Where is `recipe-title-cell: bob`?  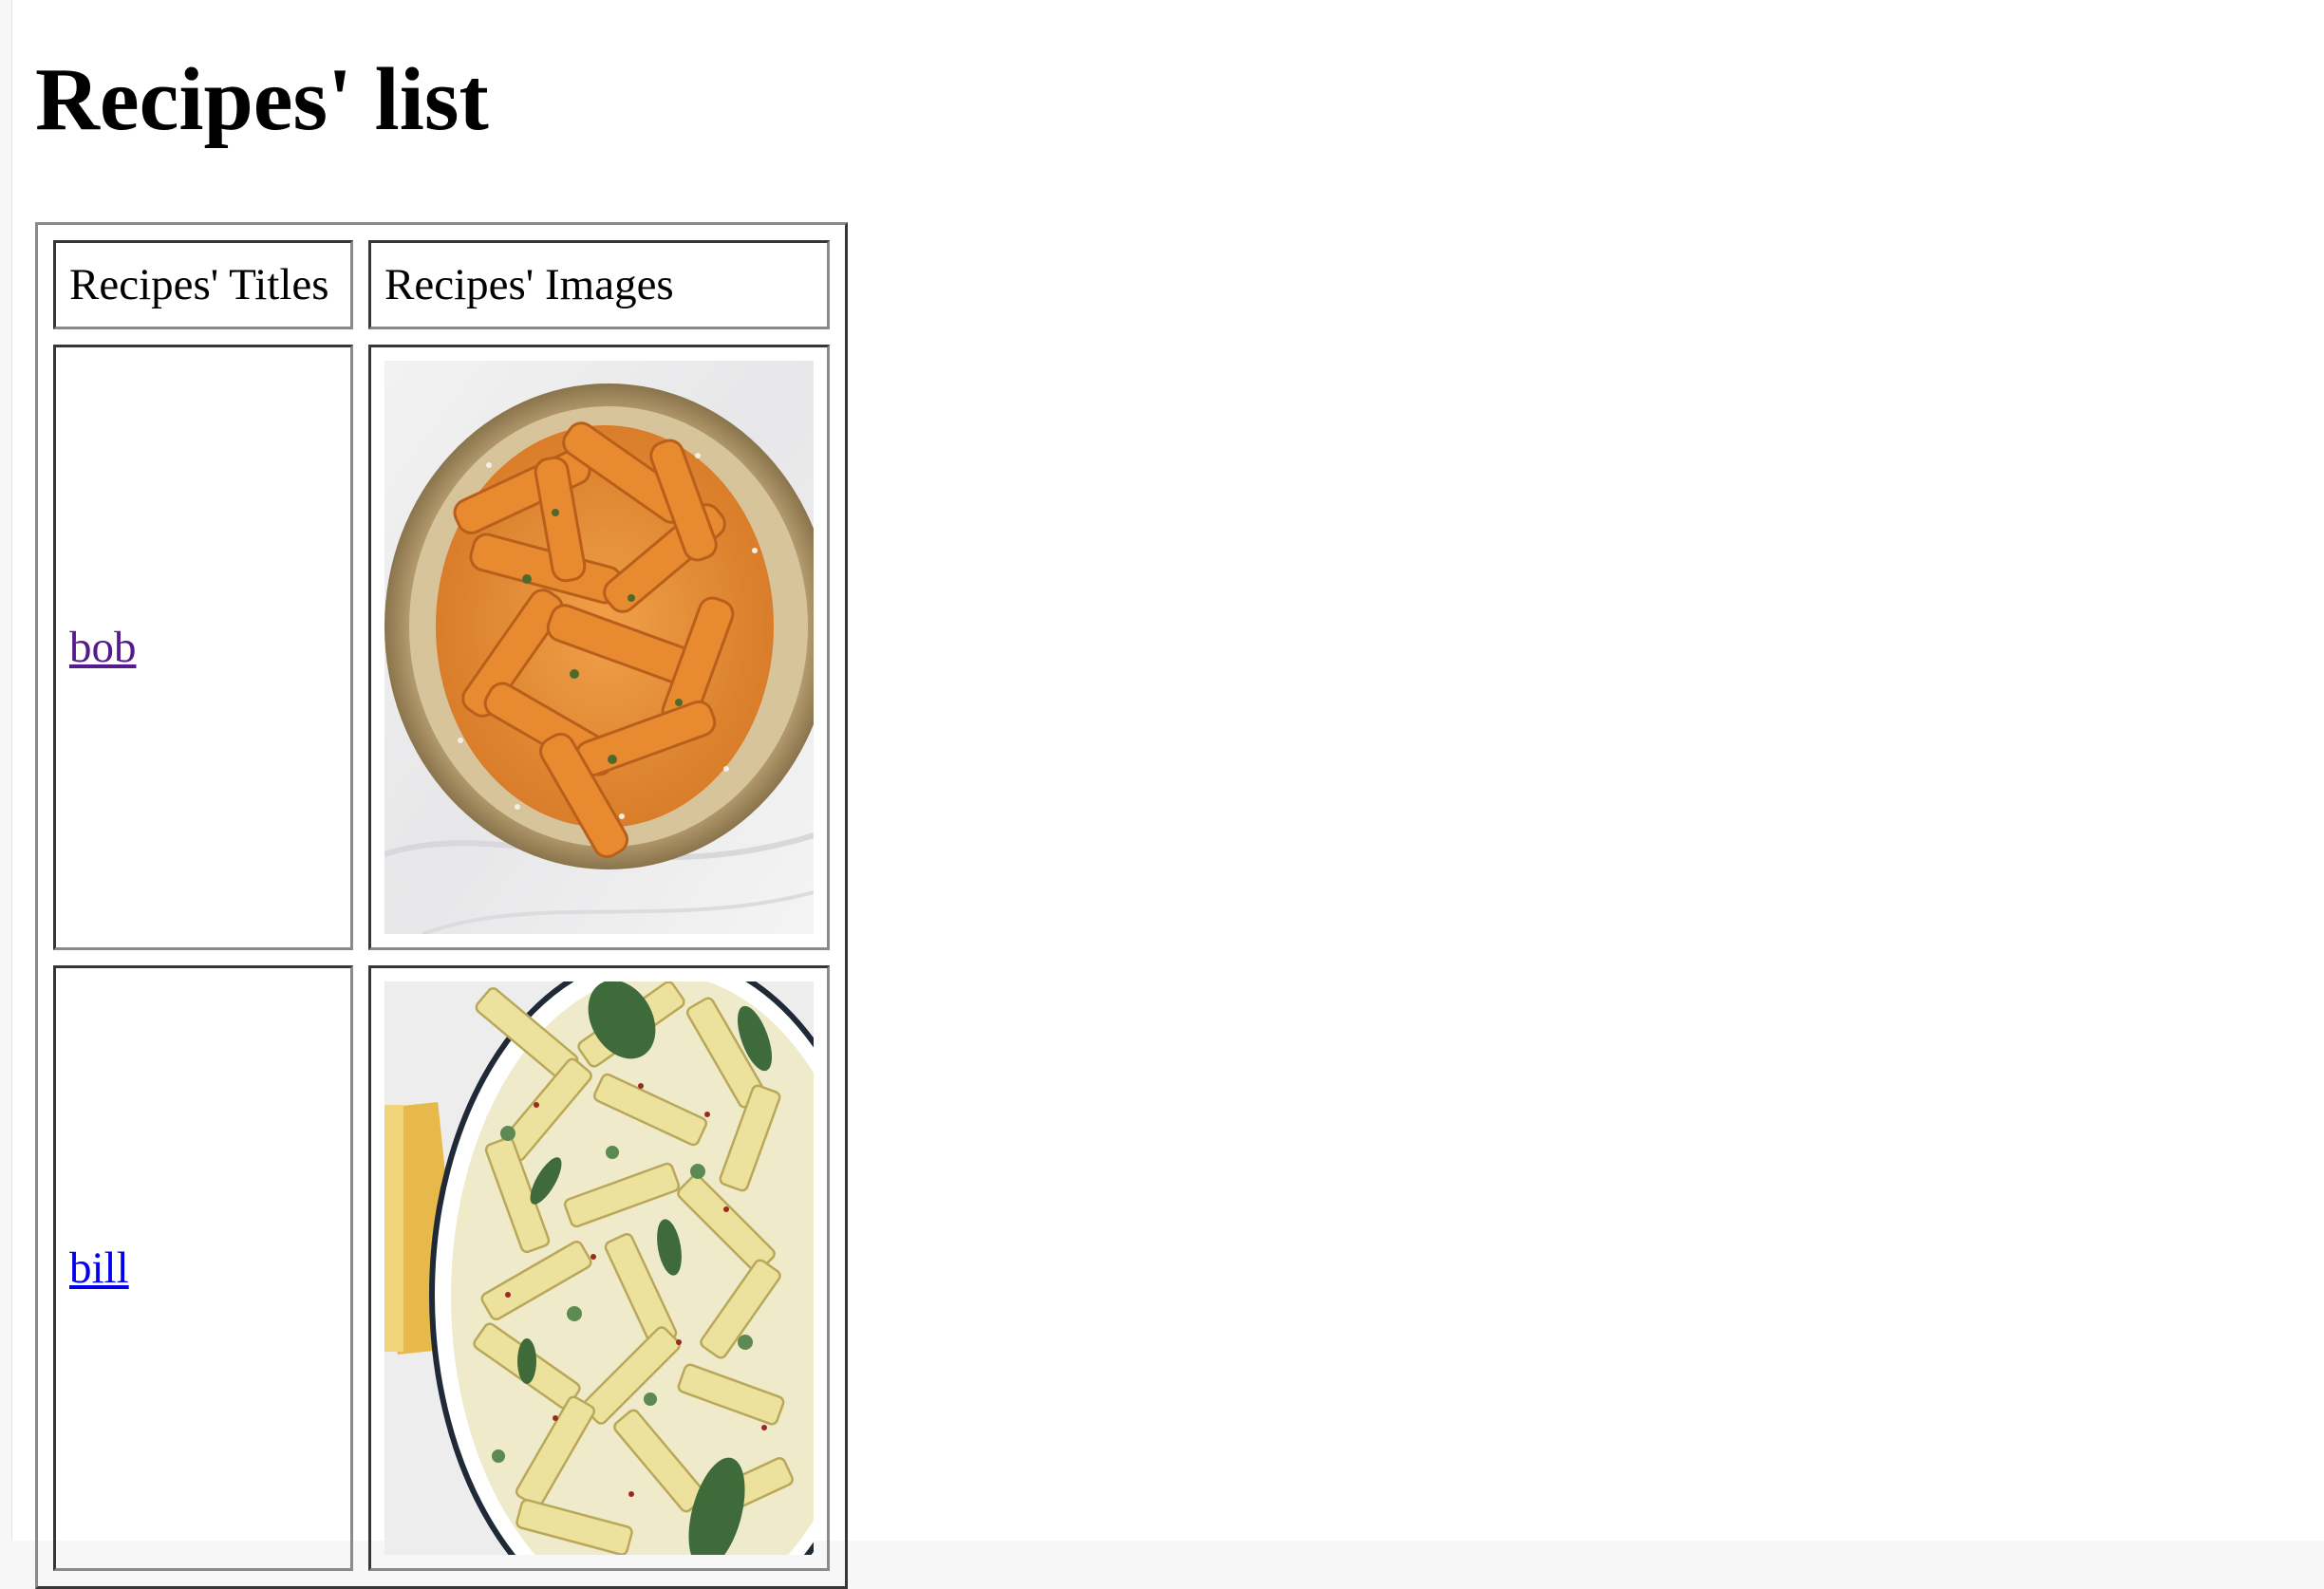 recipe-title-cell: bob is located at coordinates (203, 647).